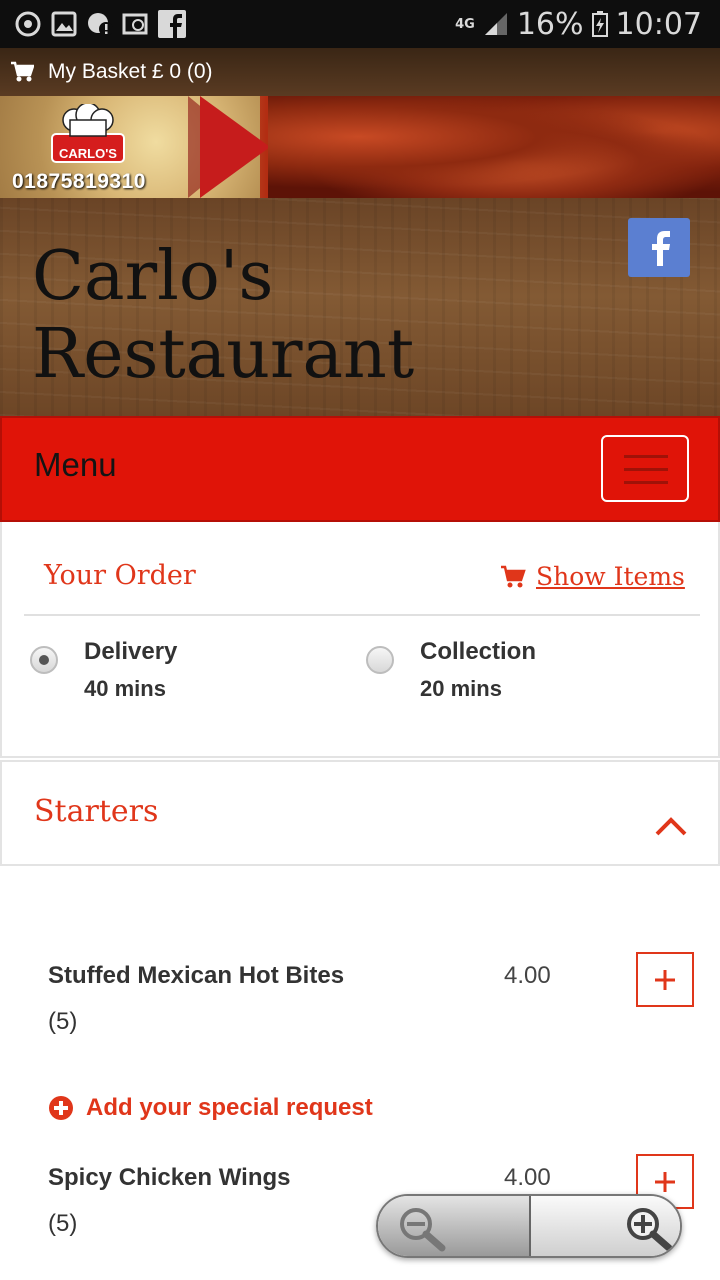  What do you see at coordinates (223, 354) in the screenshot?
I see `title-line-2: Restaurant` at bounding box center [223, 354].